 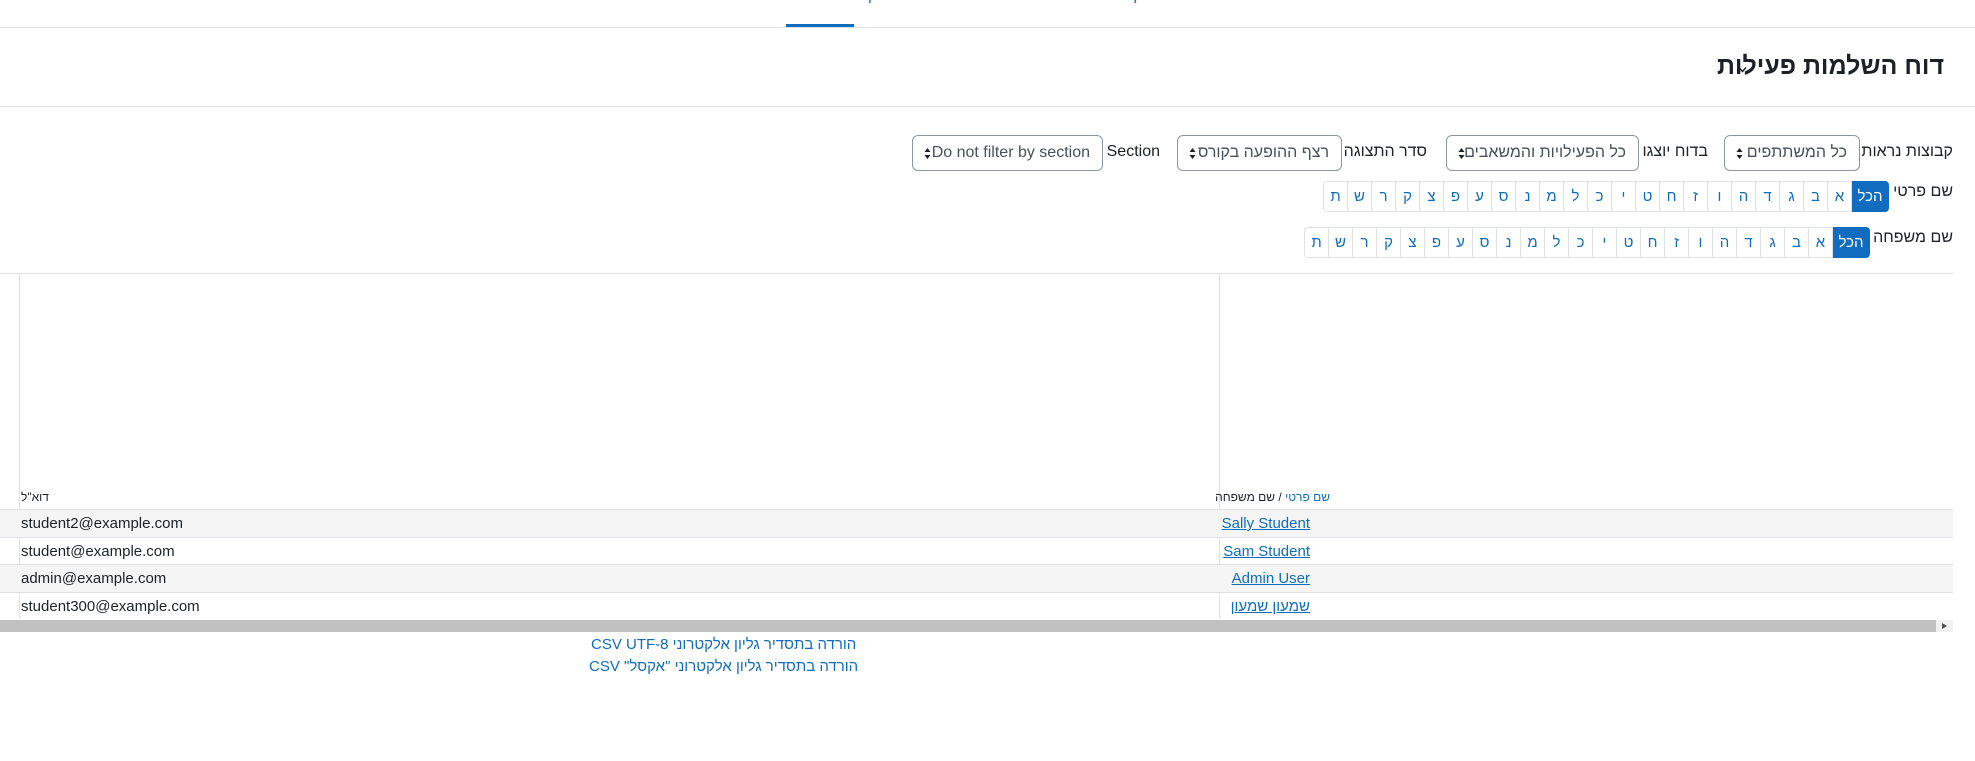 I want to click on header-name: שם פרטי / שם משפחה, so click(x=1272, y=497).